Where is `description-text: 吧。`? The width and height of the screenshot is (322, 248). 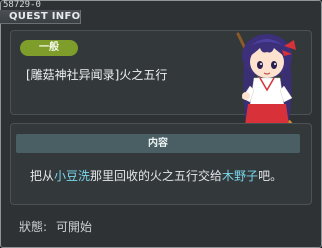
description-text: 吧。 is located at coordinates (270, 176).